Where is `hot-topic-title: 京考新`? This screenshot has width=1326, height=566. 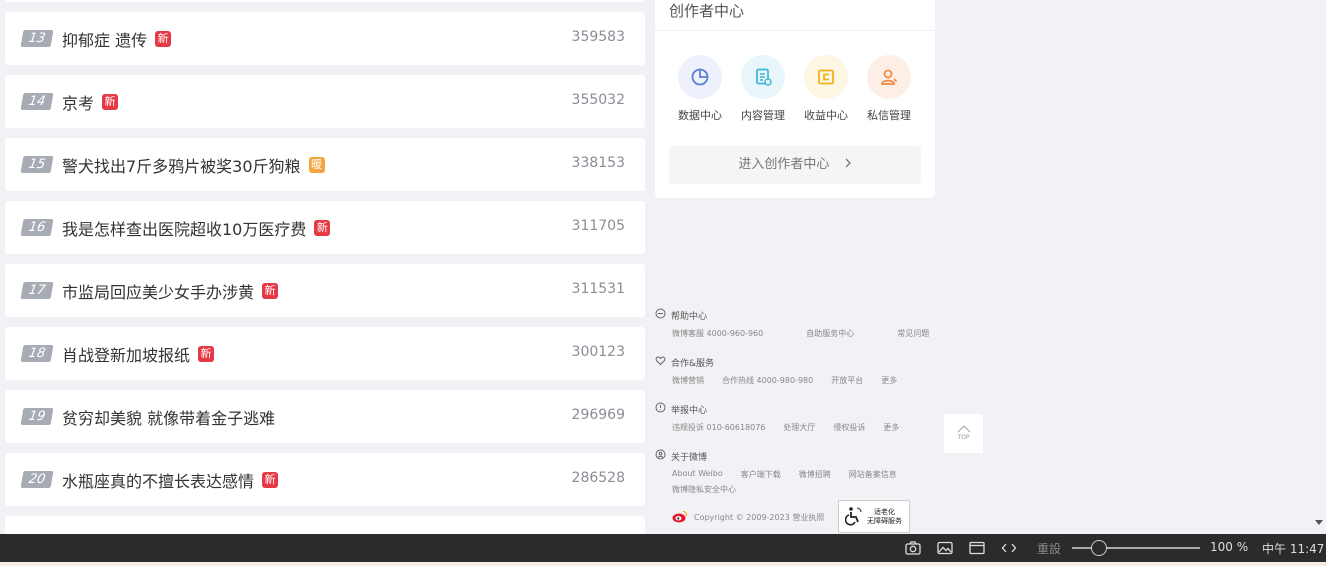 hot-topic-title: 京考新 is located at coordinates (90, 102).